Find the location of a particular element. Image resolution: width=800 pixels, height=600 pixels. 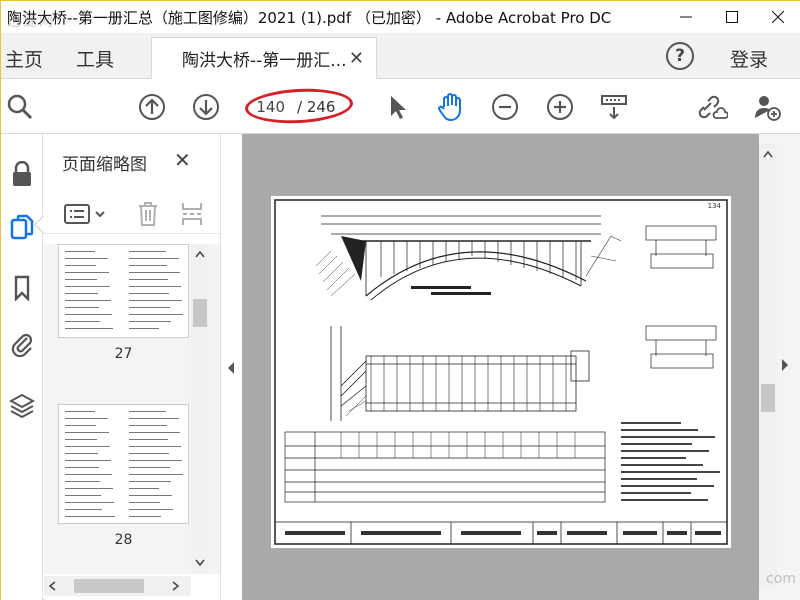

layers-icon is located at coordinates (22, 406).